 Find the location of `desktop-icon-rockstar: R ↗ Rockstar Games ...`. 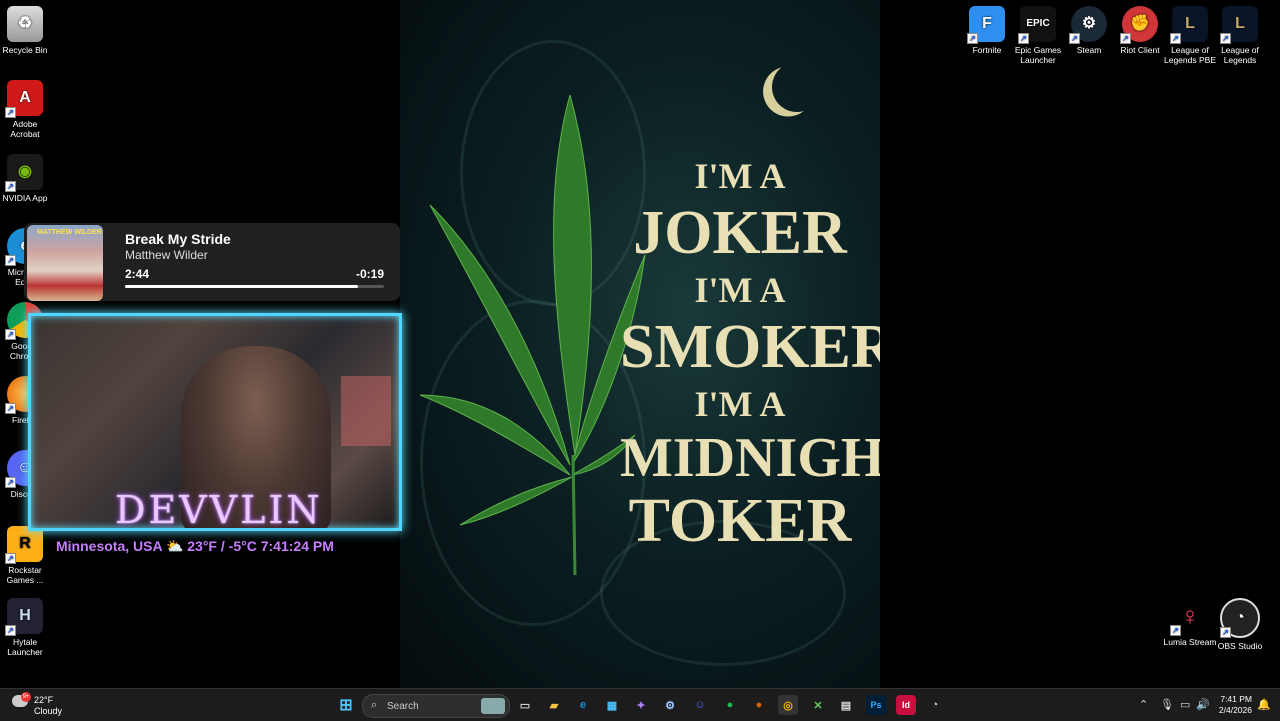

desktop-icon-rockstar: R ↗ Rockstar Games ... is located at coordinates (26, 555).